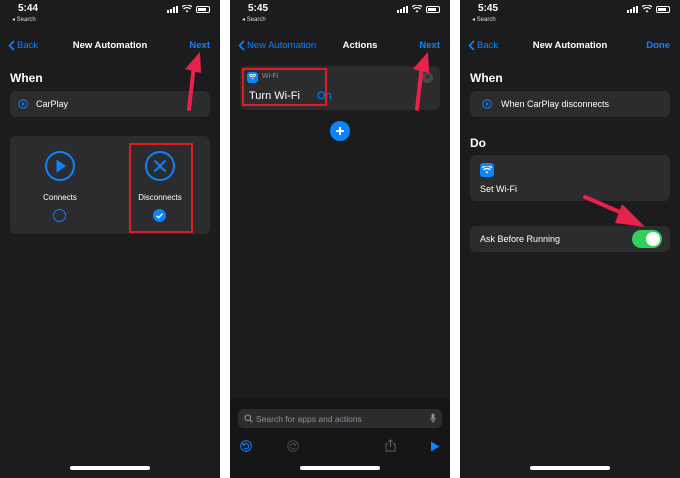 Image resolution: width=680 pixels, height=478 pixels. Describe the element at coordinates (59, 215) in the screenshot. I see `radio-unchecked-icon` at that location.